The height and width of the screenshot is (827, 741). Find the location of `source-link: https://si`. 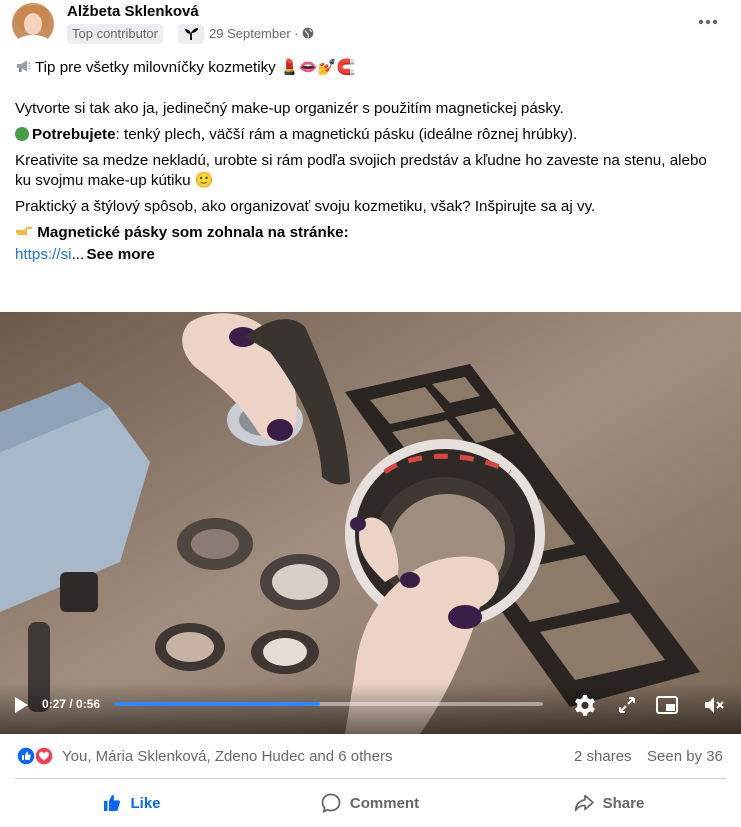

source-link: https://si is located at coordinates (43, 254).